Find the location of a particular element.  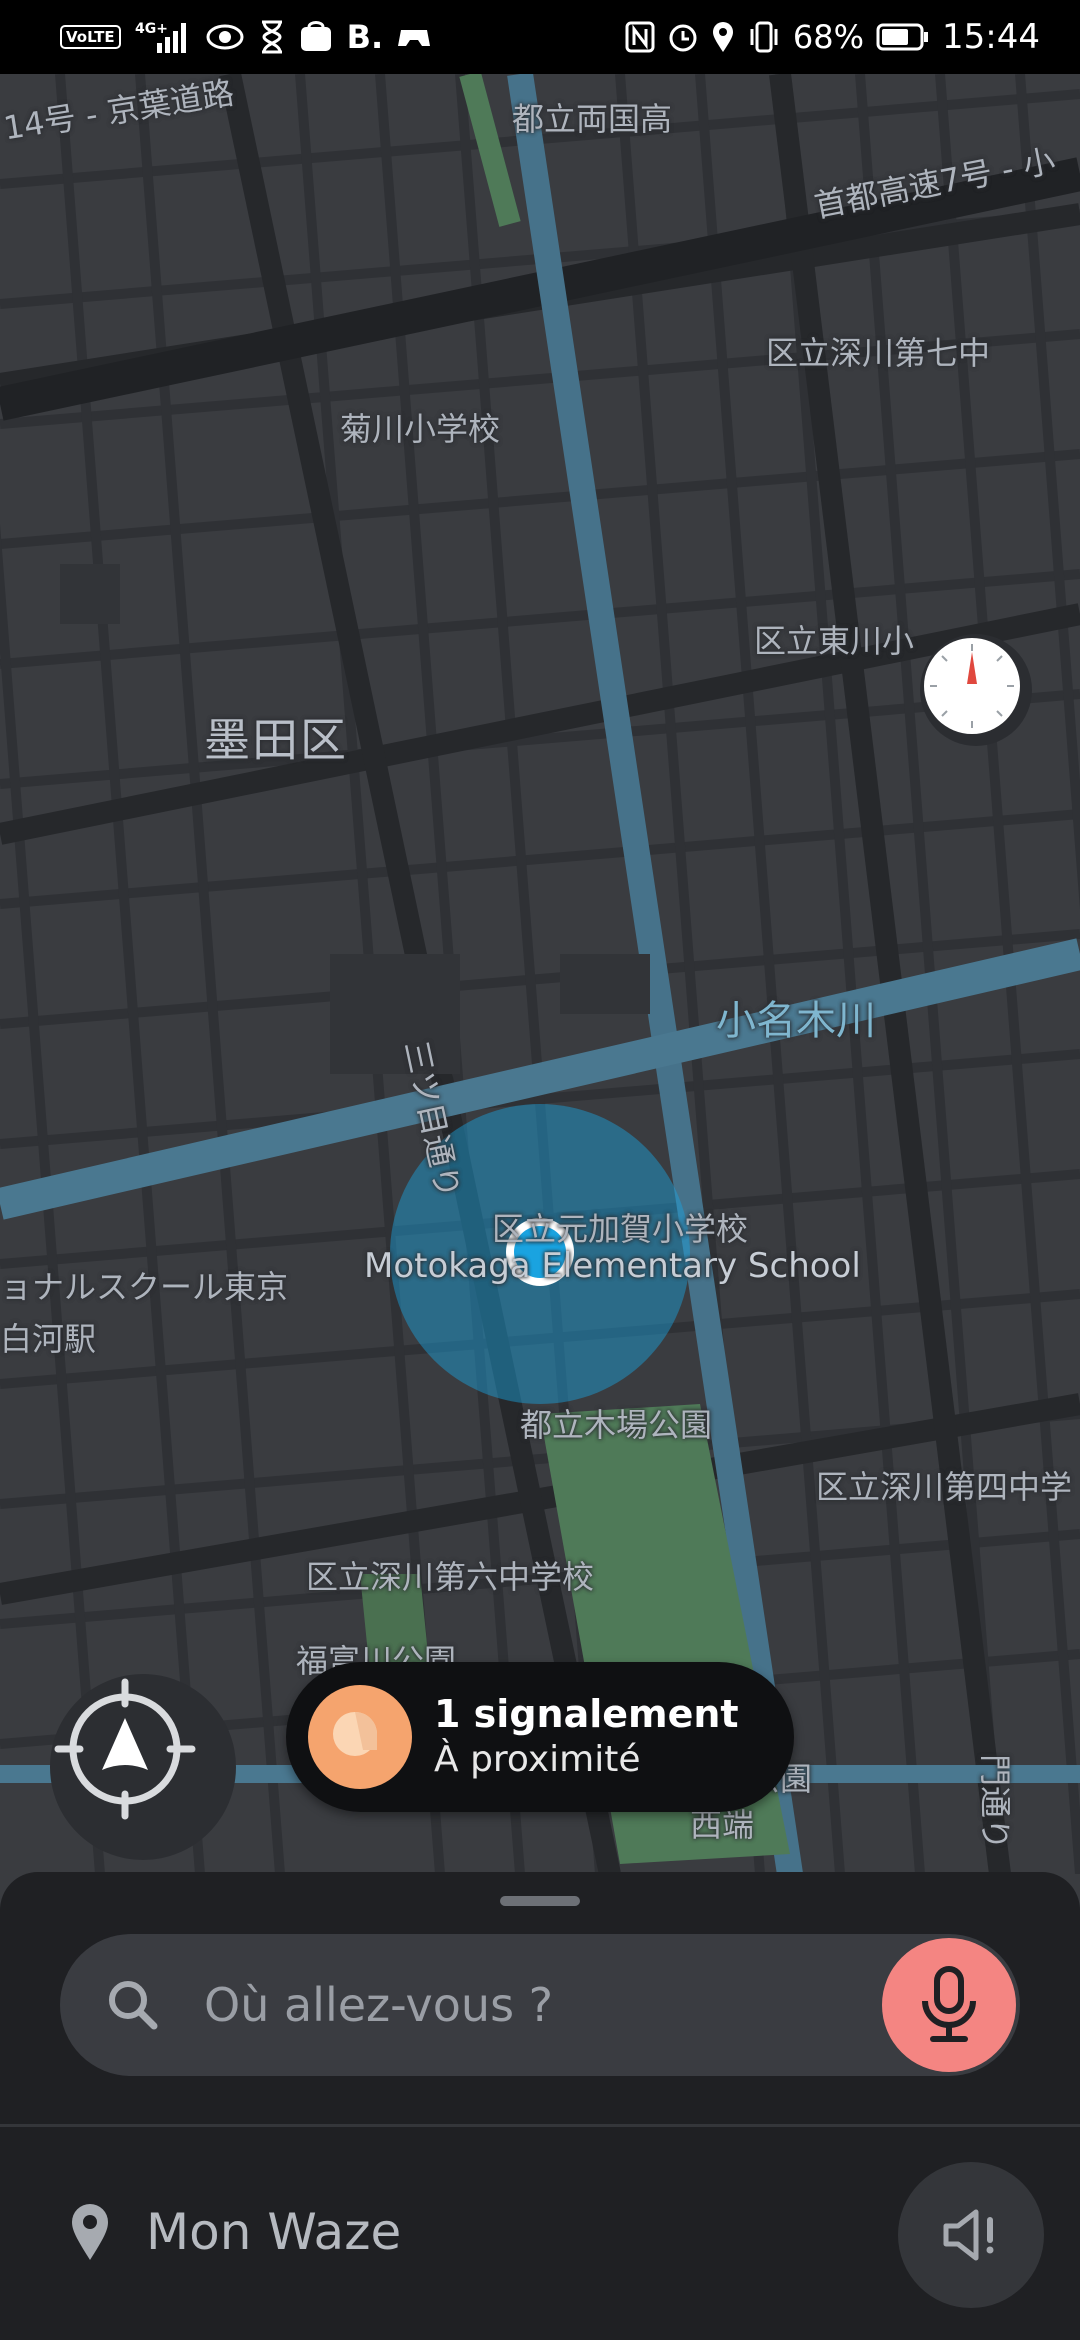

map-label-motokaga-en: Motokaga Elementary School is located at coordinates (612, 1266).